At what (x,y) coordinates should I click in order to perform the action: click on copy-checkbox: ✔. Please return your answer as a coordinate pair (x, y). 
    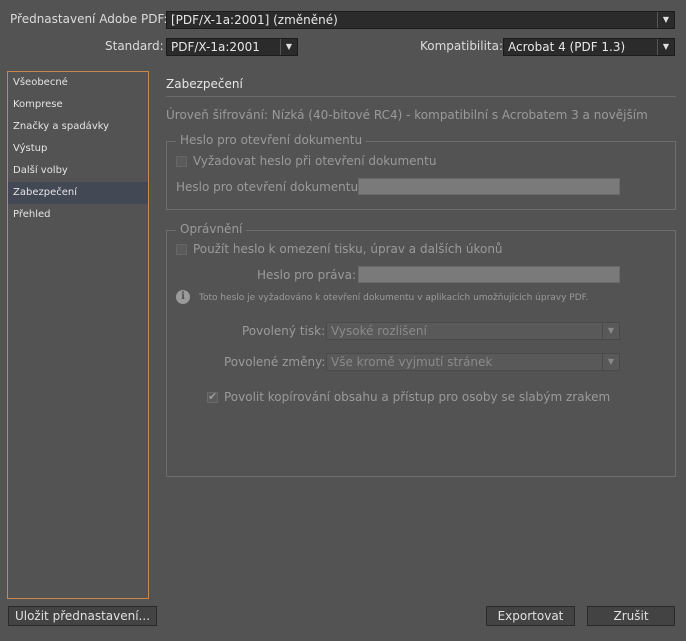
    Looking at the image, I should click on (212, 396).